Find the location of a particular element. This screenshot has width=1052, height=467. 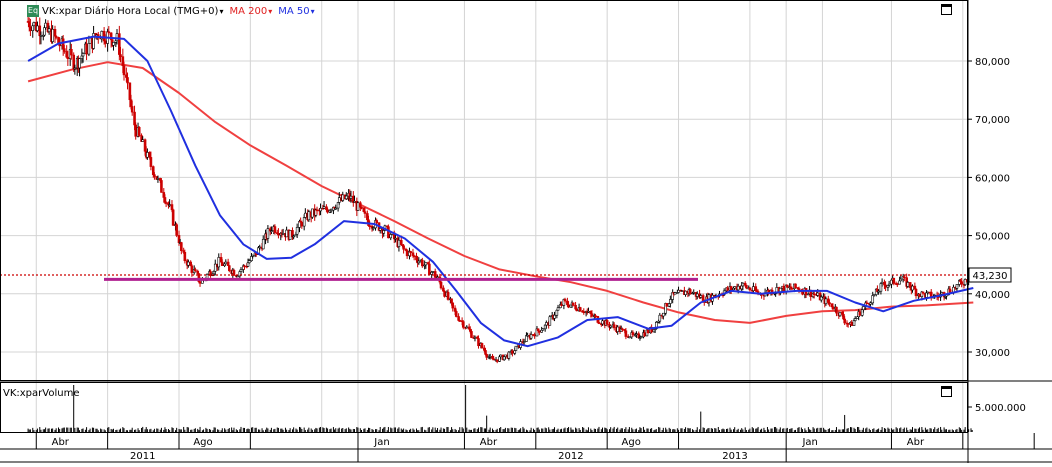

symbol-title: VK:xpar Diário Hora Local (TMG+0) is located at coordinates (130, 11).